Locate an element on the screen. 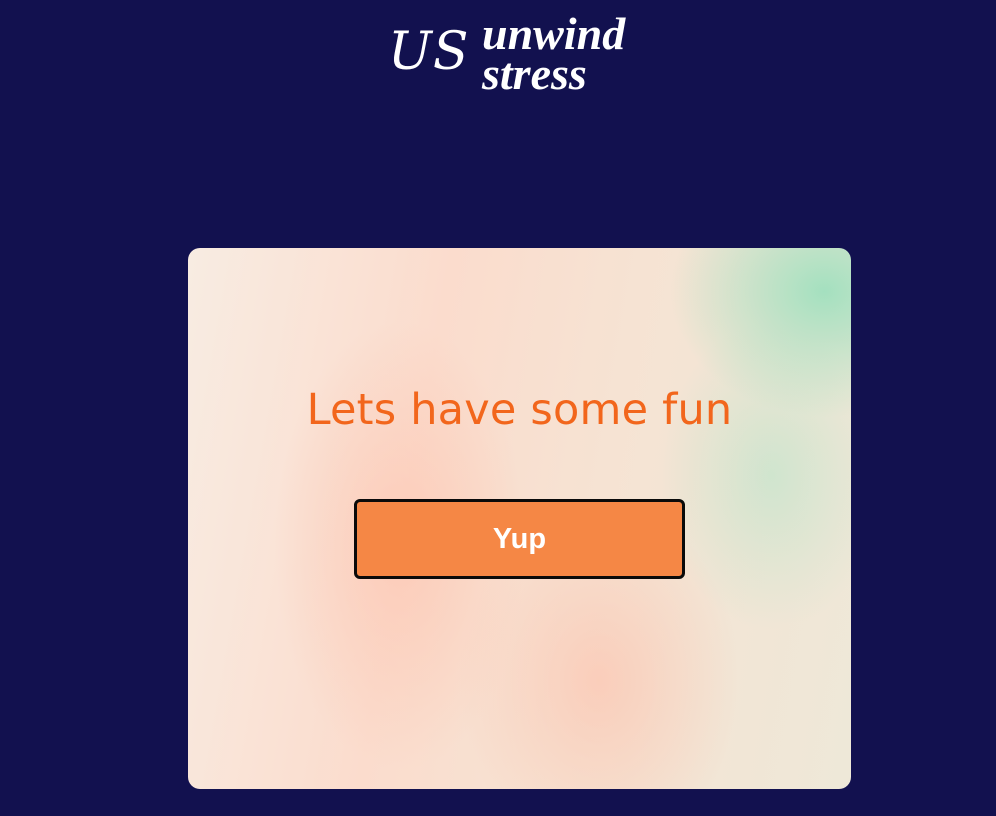 The width and height of the screenshot is (996, 816). logo-mark: US is located at coordinates (429, 52).